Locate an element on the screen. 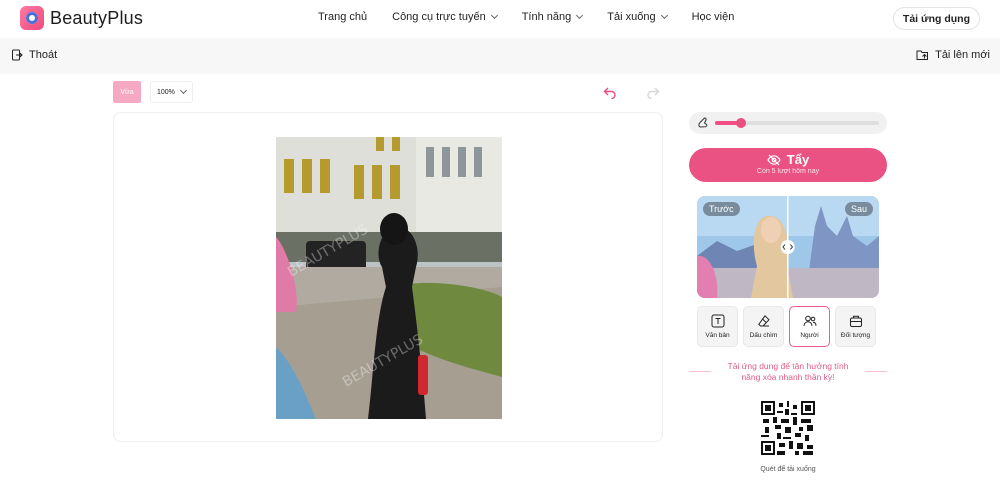 This screenshot has height=483, width=1000. tool-object-label: Đối tượng is located at coordinates (855, 335).